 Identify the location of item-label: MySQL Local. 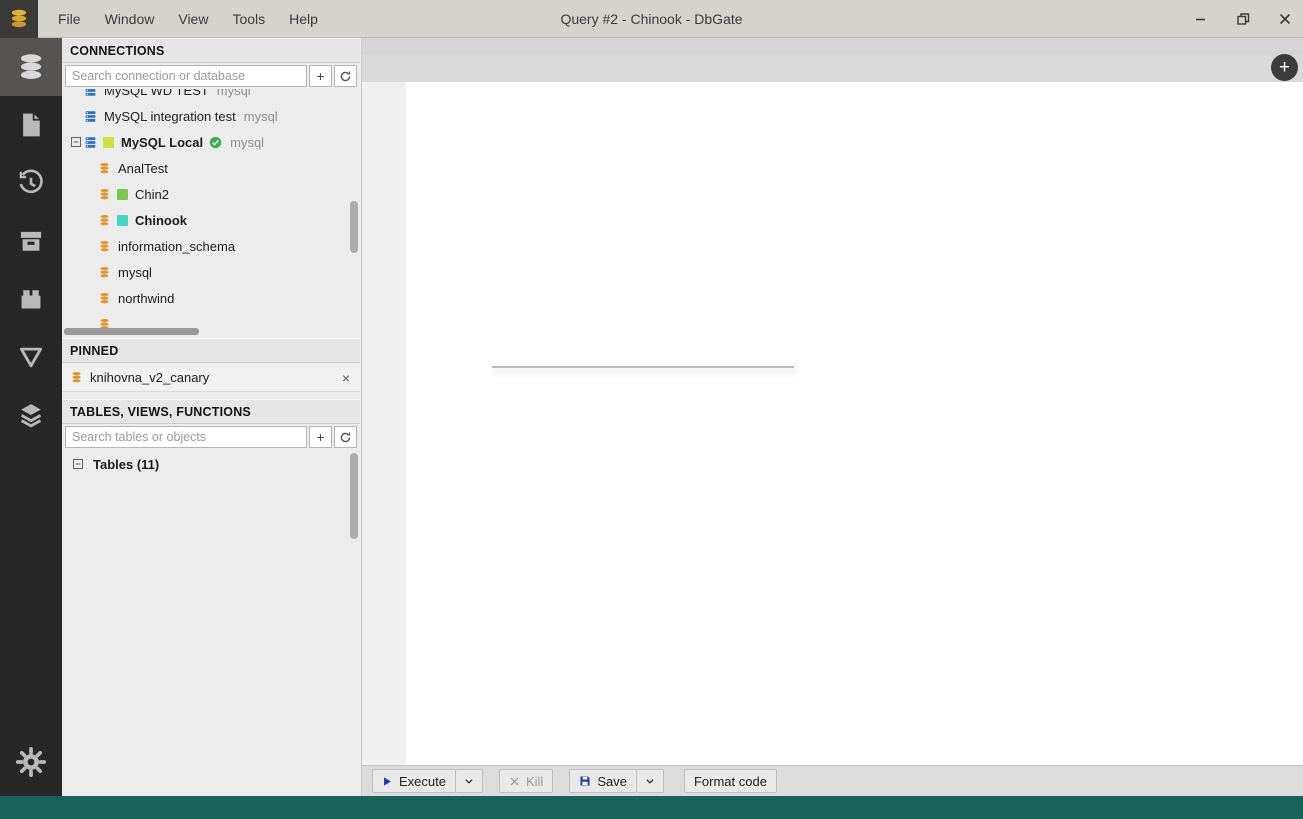
(162, 142).